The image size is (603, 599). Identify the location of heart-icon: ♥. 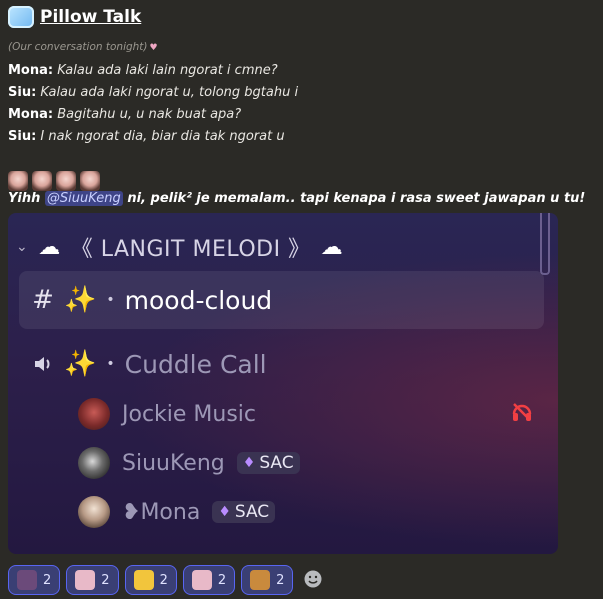
(153, 48).